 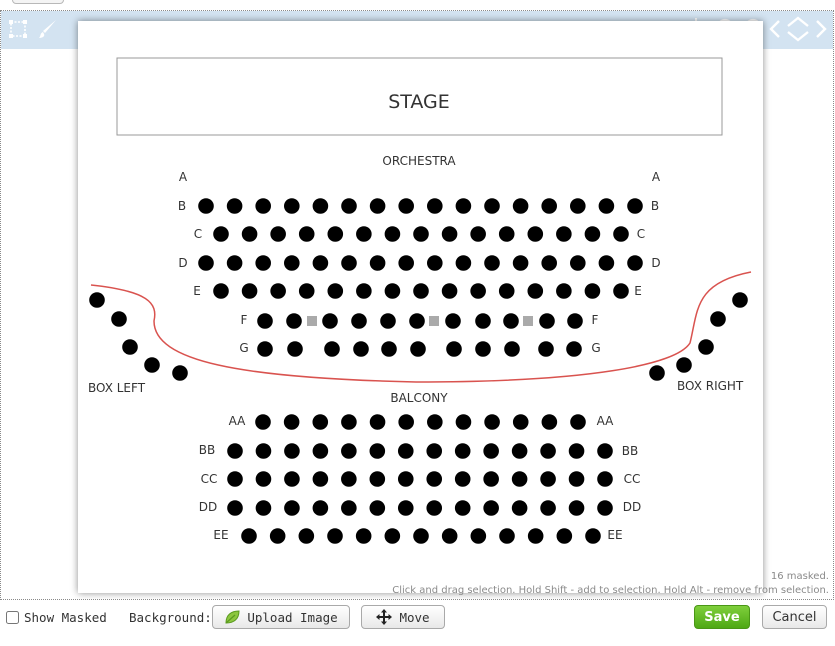 I want to click on pan-left-icon, so click(x=775, y=29).